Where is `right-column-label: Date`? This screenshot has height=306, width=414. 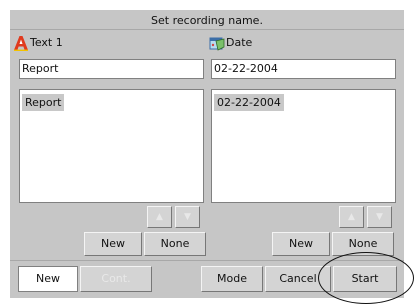
right-column-label: Date is located at coordinates (239, 42).